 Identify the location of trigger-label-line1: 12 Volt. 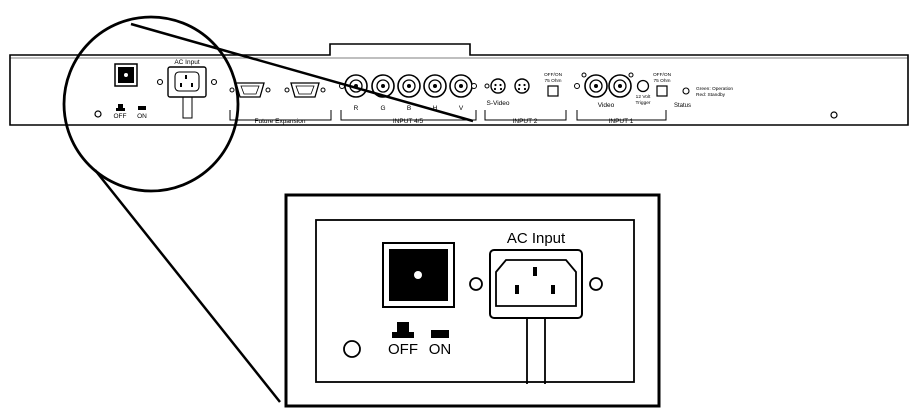
(643, 97).